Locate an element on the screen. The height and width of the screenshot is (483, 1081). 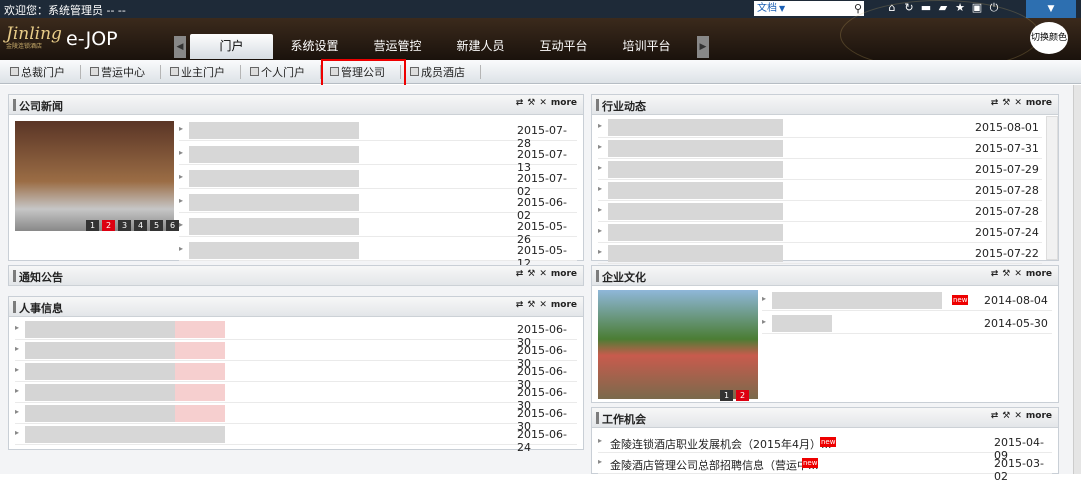
list-item: ▸ 2015-06-24 is located at coordinates (296, 439).